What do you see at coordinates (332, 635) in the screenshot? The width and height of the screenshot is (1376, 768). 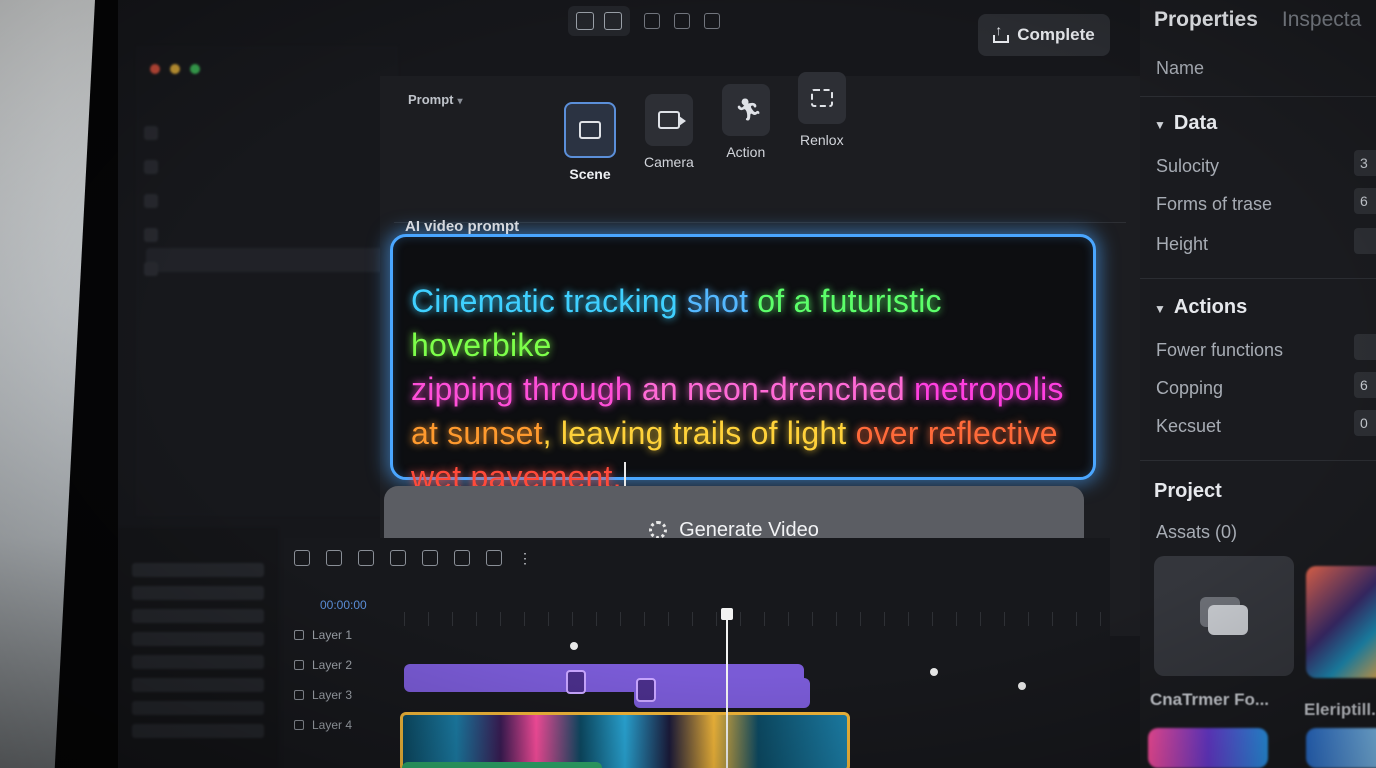 I see `layer-label: Layer 1` at bounding box center [332, 635].